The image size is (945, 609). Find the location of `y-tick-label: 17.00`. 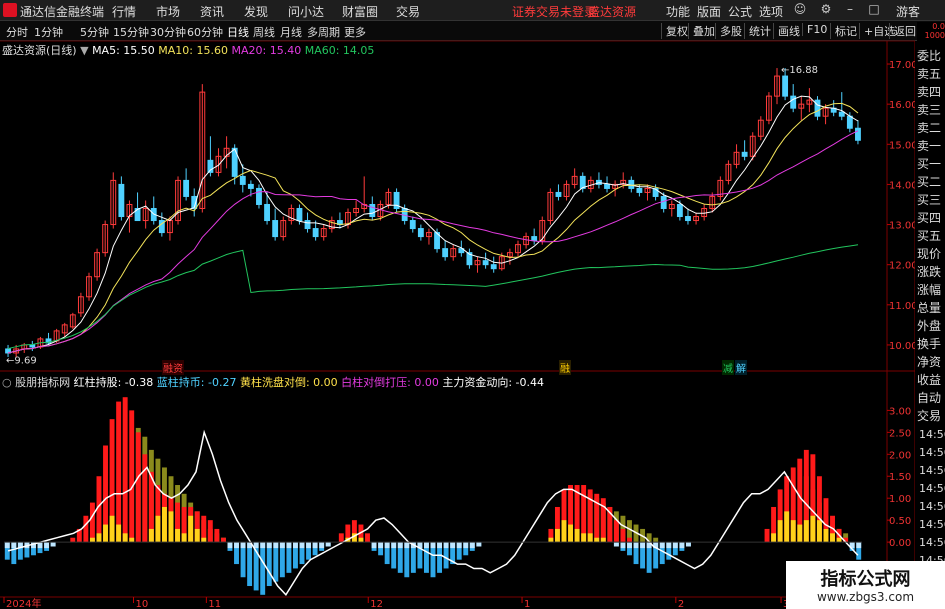

y-tick-label: 17.00 is located at coordinates (903, 65).